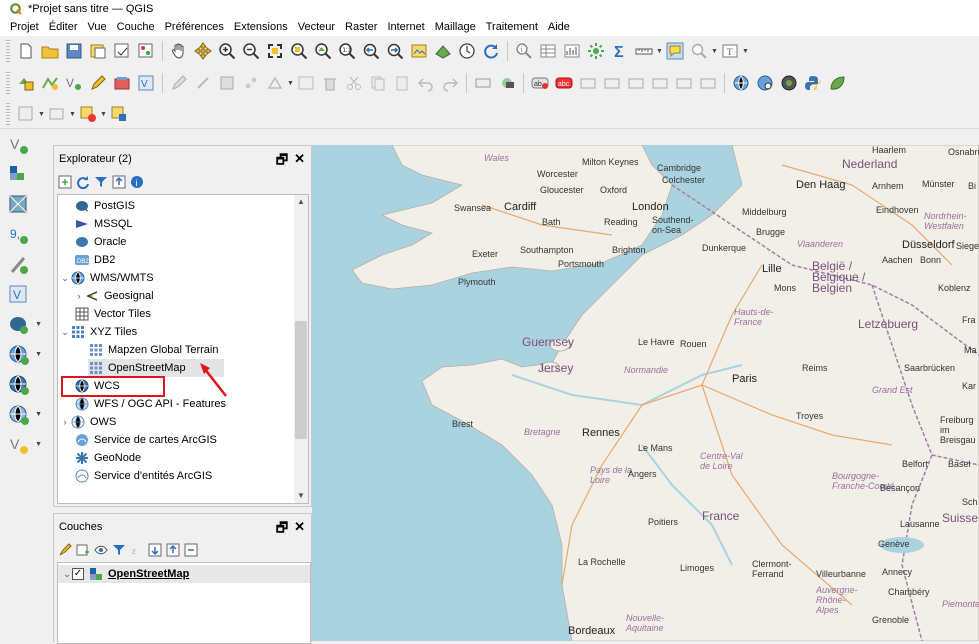 This screenshot has height=644, width=979. I want to click on filter-by-expression-button: ε, so click(137, 550).